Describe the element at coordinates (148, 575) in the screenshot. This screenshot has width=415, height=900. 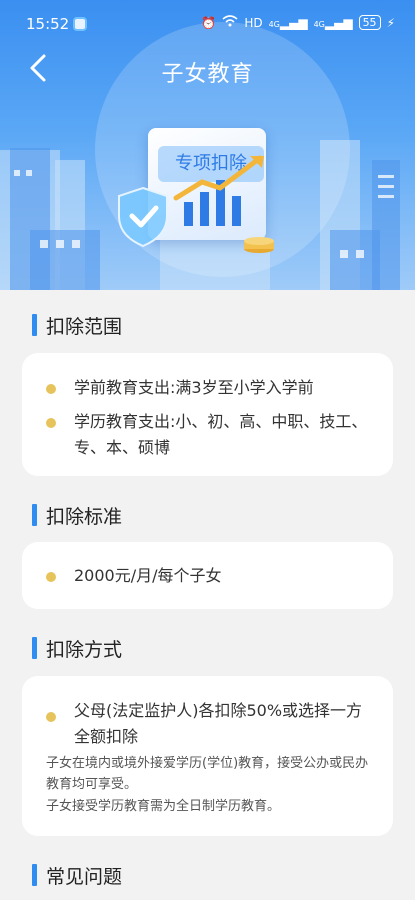
I see `list-item-text: 2000元/月/每个子女` at that location.